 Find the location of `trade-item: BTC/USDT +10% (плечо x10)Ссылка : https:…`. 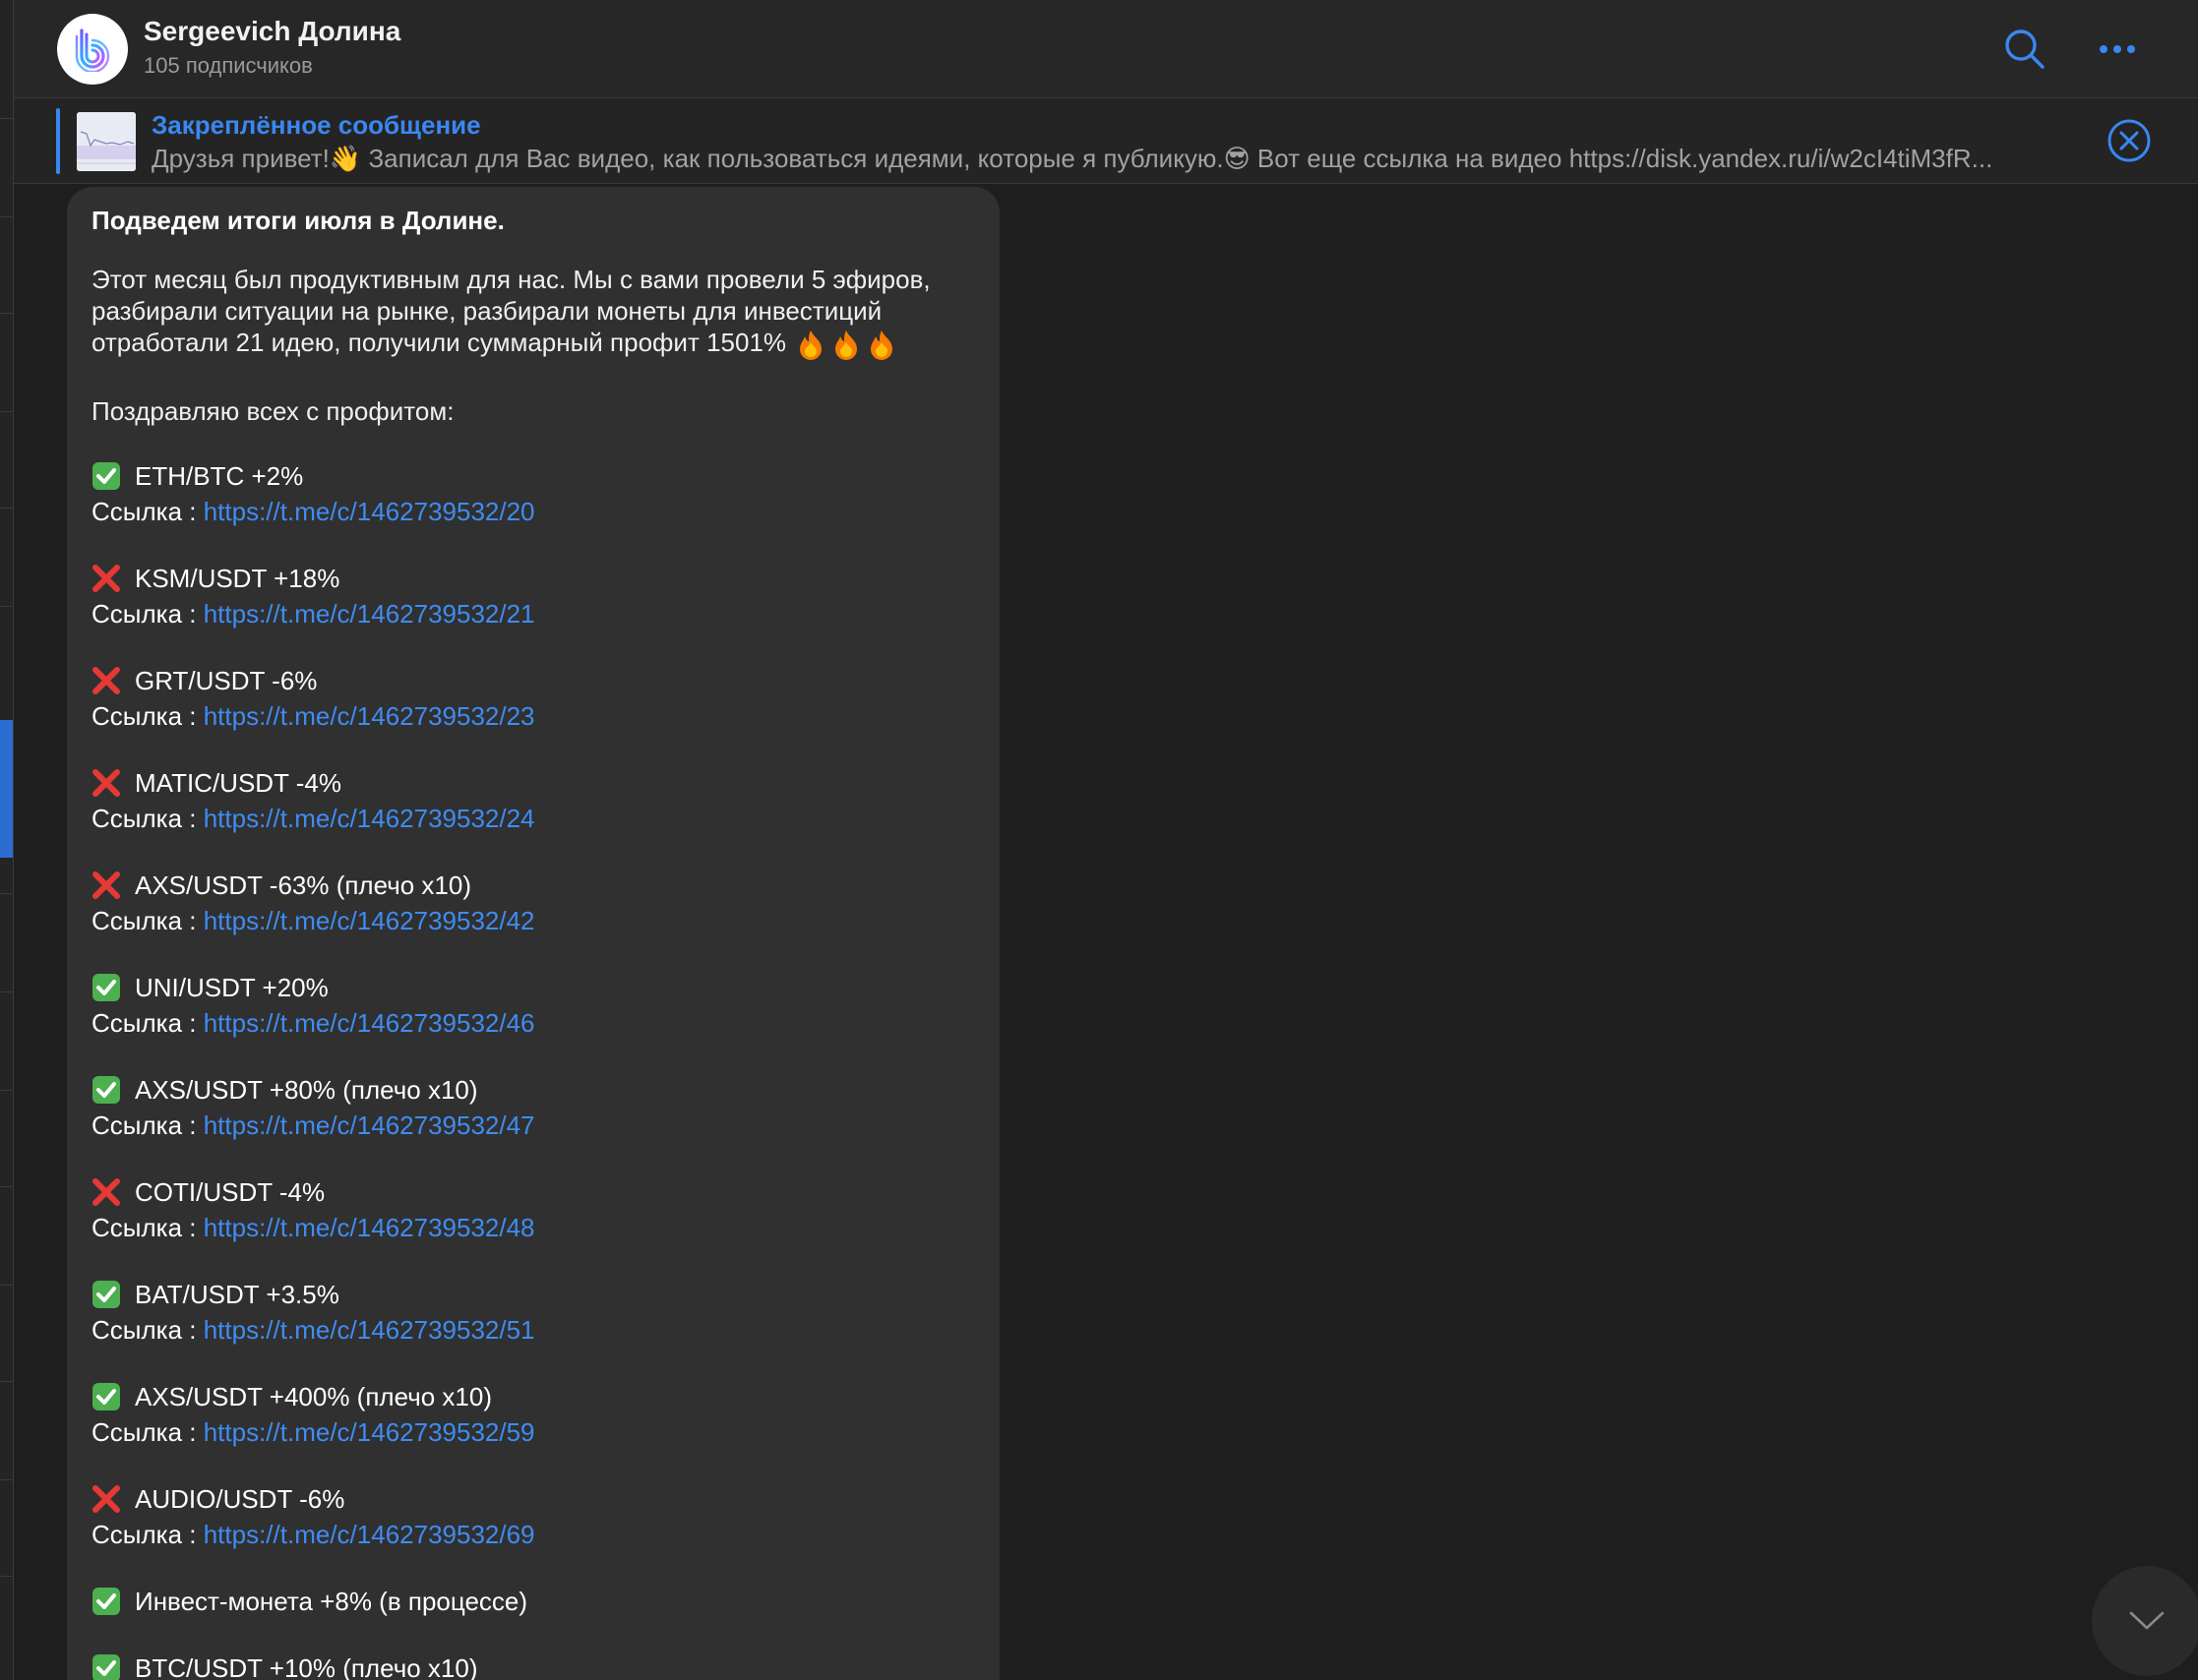

trade-item: BTC/USDT +10% (плечо x10)Ссылка : https:… is located at coordinates (534, 1665).